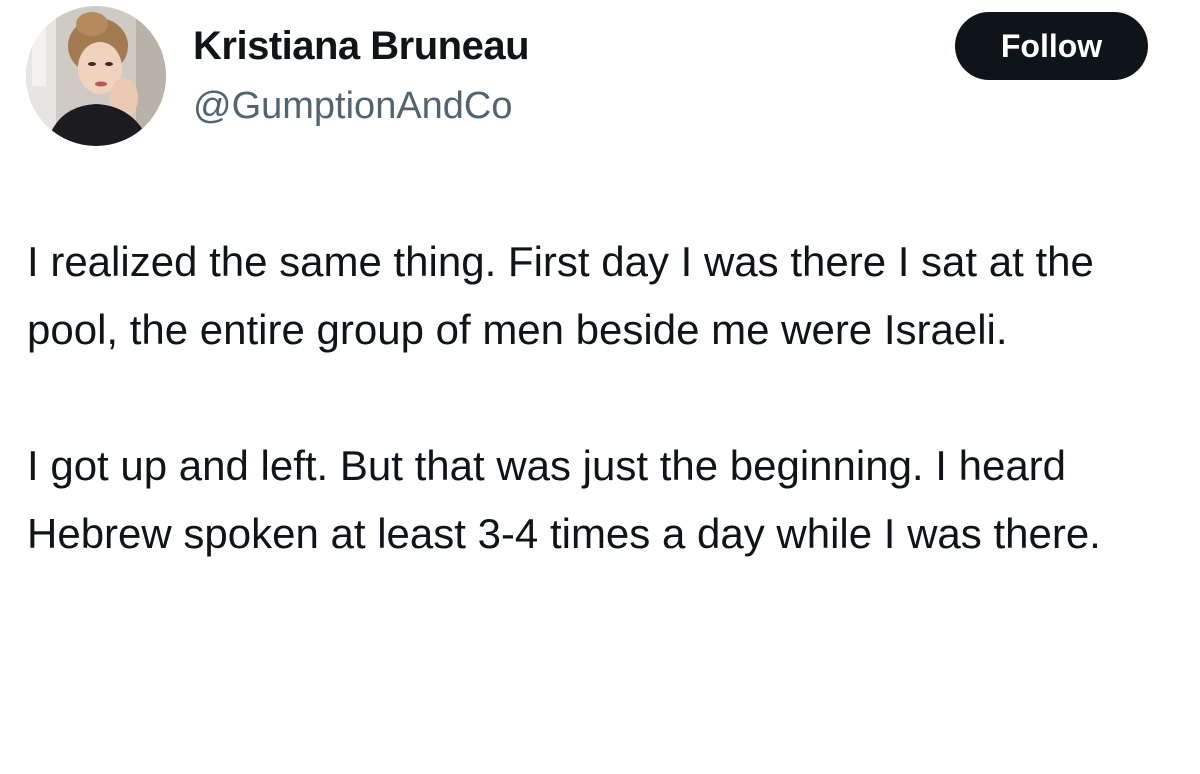 This screenshot has height=774, width=1200. I want to click on author-handle: @GumptionAndCo, so click(353, 106).